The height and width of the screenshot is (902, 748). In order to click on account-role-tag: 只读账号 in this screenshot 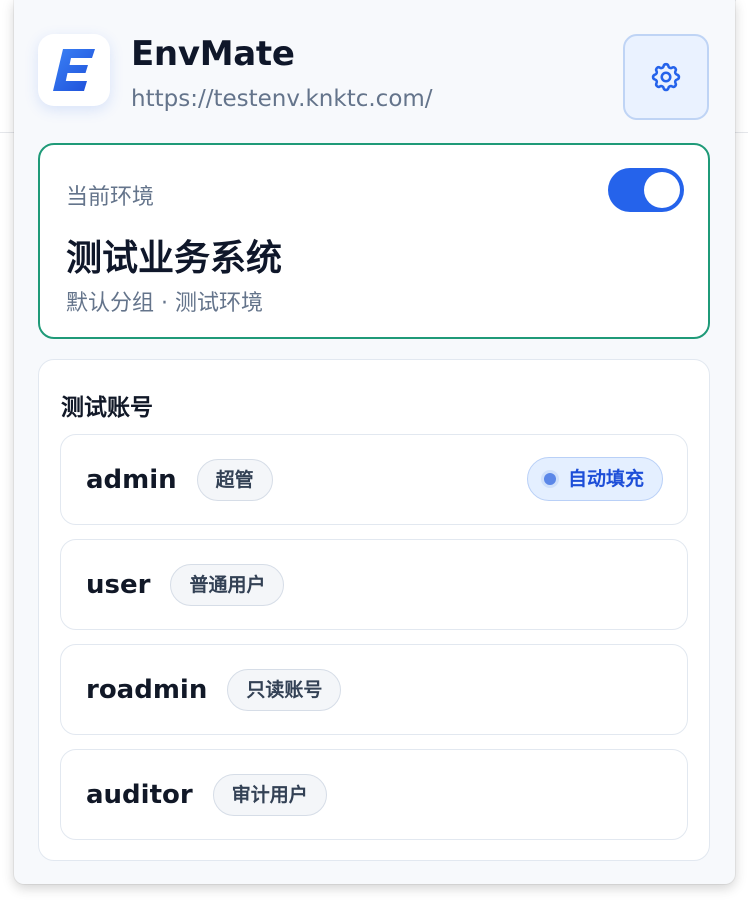, I will do `click(284, 689)`.